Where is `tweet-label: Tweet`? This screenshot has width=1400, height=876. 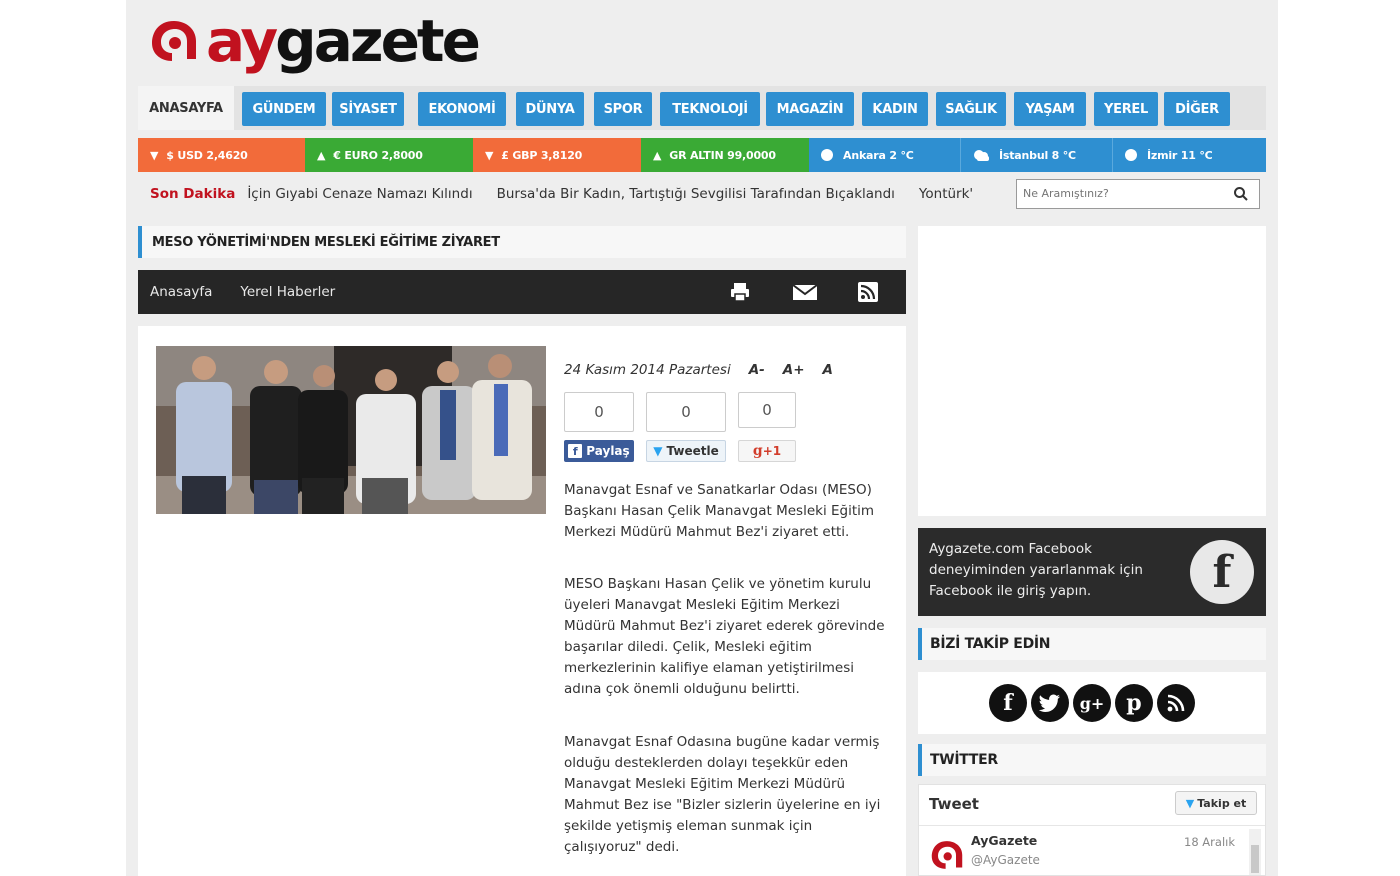
tweet-label: Tweet is located at coordinates (954, 804).